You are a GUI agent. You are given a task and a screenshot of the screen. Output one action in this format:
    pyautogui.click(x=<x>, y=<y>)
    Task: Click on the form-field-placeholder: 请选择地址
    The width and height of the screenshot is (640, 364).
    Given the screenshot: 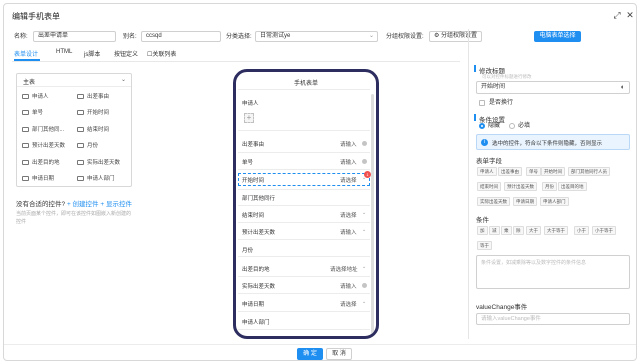 What is the action you would take?
    pyautogui.click(x=344, y=269)
    